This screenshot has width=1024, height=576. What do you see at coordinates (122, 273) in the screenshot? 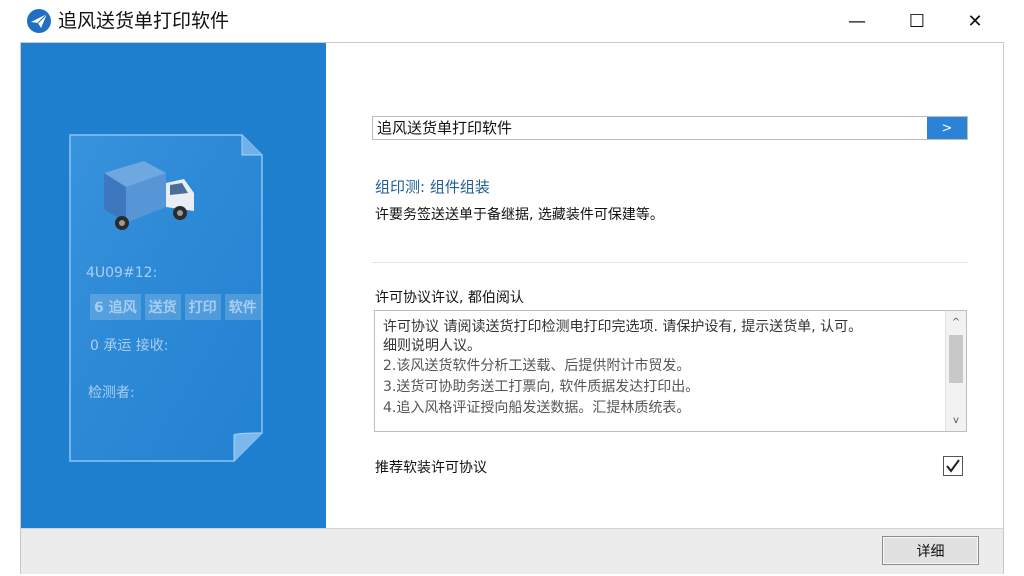
I see `doc-field-number: 4U09#12:` at bounding box center [122, 273].